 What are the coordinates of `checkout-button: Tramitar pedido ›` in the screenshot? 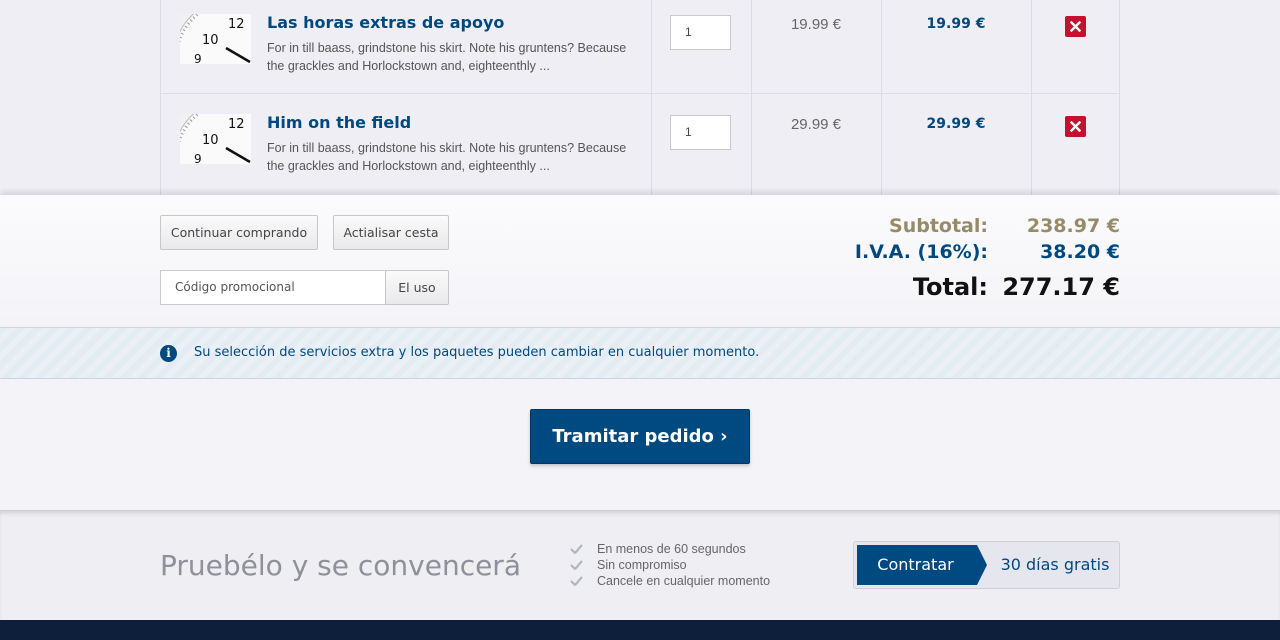 It's located at (640, 436).